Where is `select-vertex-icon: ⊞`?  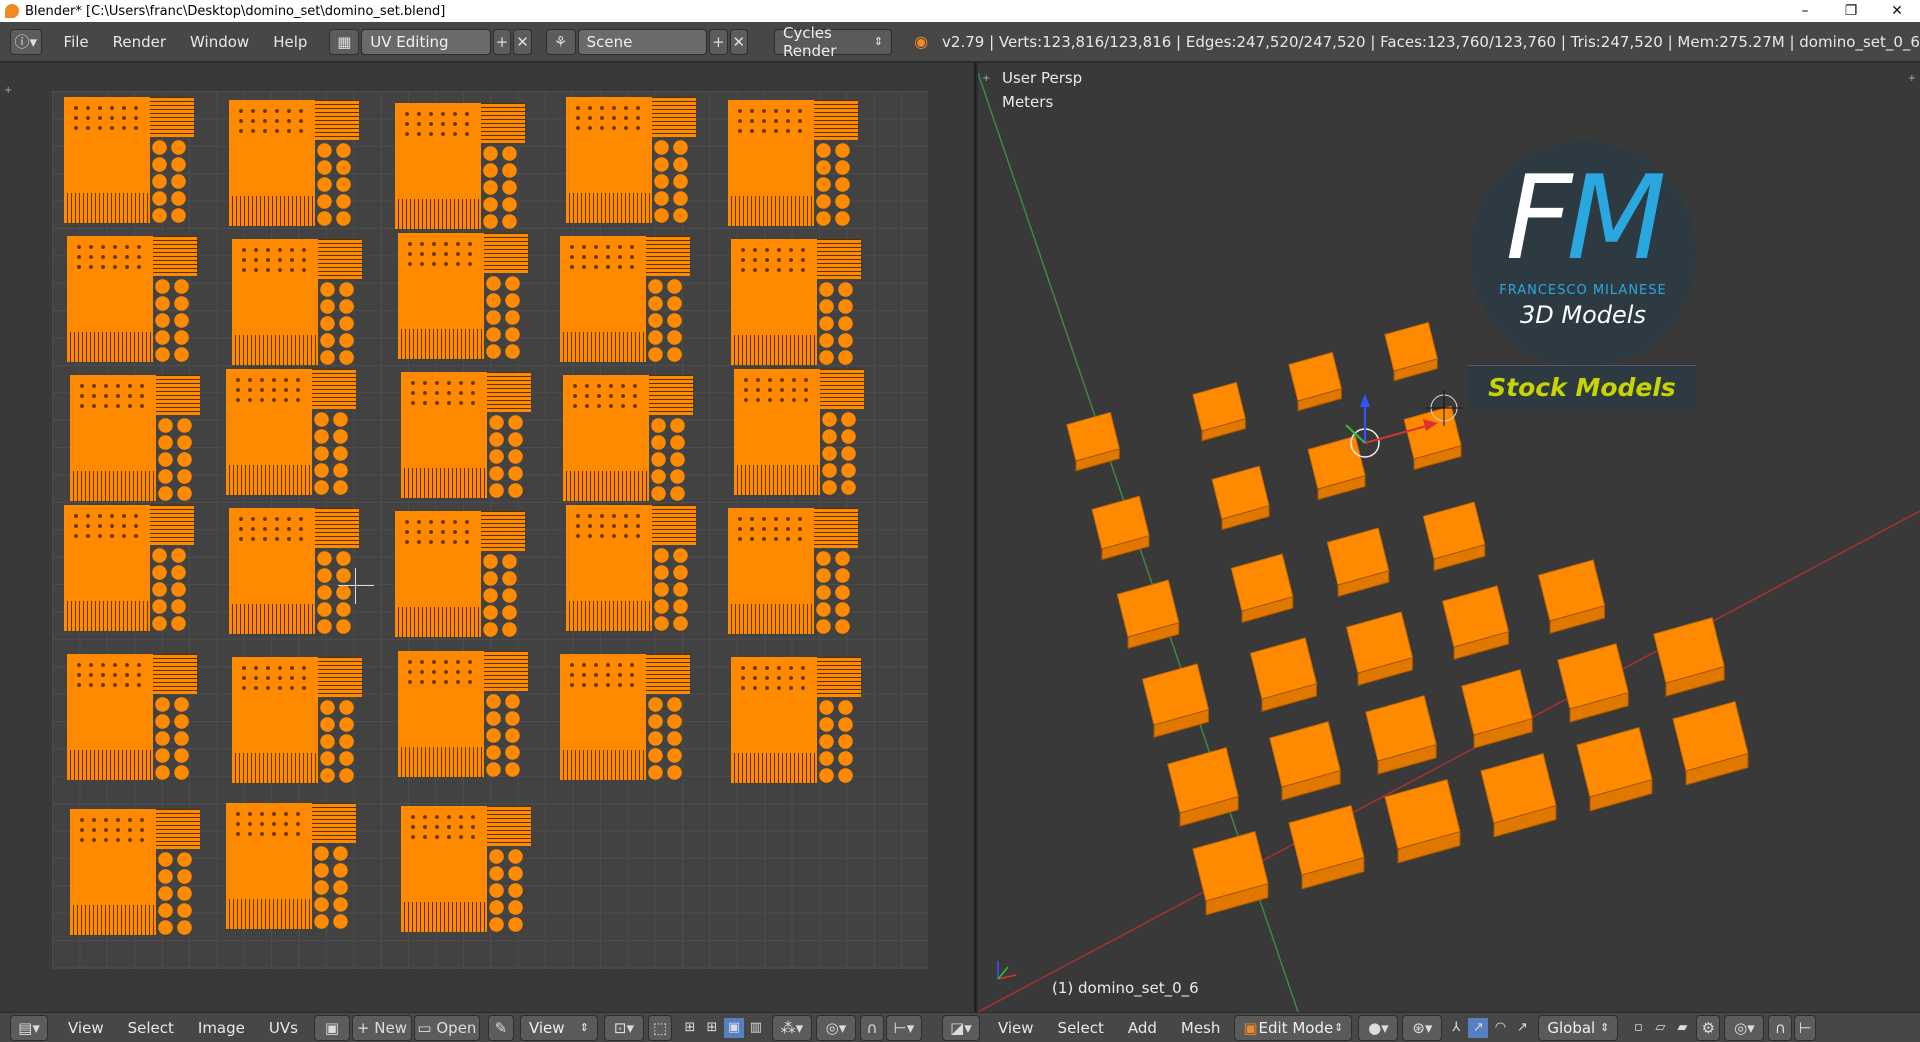 select-vertex-icon: ⊞ is located at coordinates (690, 1028).